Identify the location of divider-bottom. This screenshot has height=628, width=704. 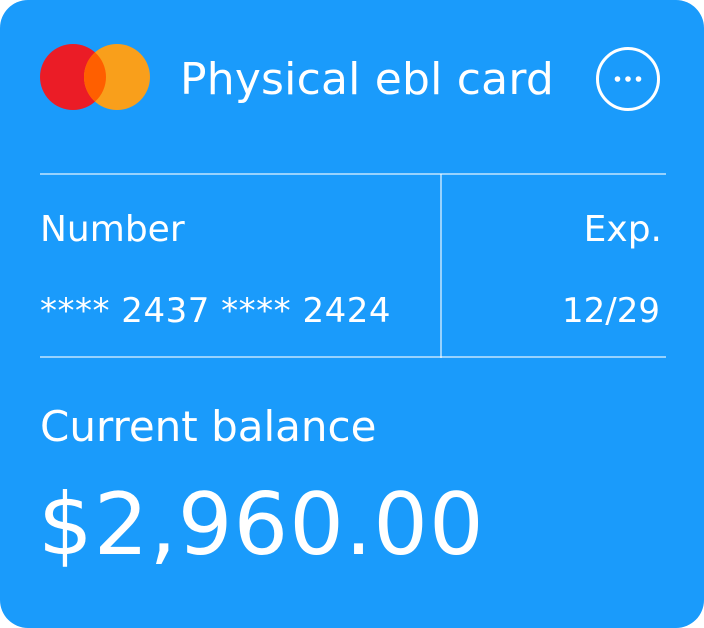
(353, 357).